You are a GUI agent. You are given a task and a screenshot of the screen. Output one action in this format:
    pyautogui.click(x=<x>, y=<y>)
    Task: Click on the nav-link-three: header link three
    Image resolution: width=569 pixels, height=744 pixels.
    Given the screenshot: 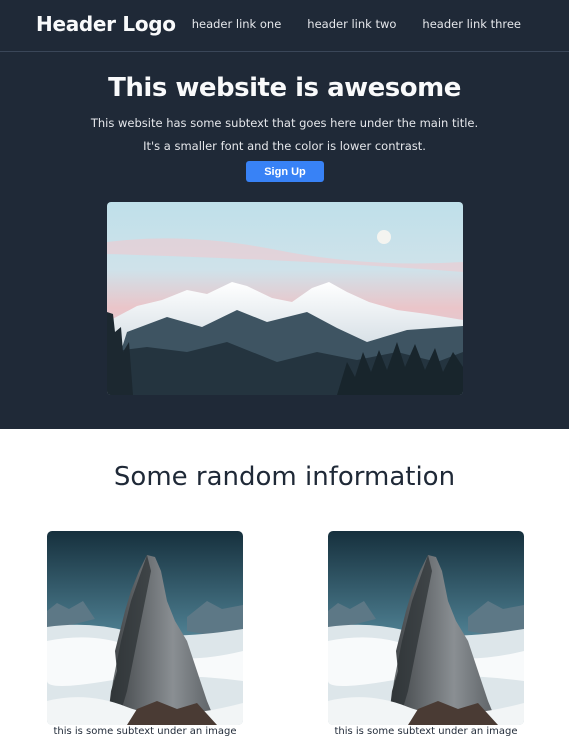 What is the action you would take?
    pyautogui.click(x=471, y=24)
    